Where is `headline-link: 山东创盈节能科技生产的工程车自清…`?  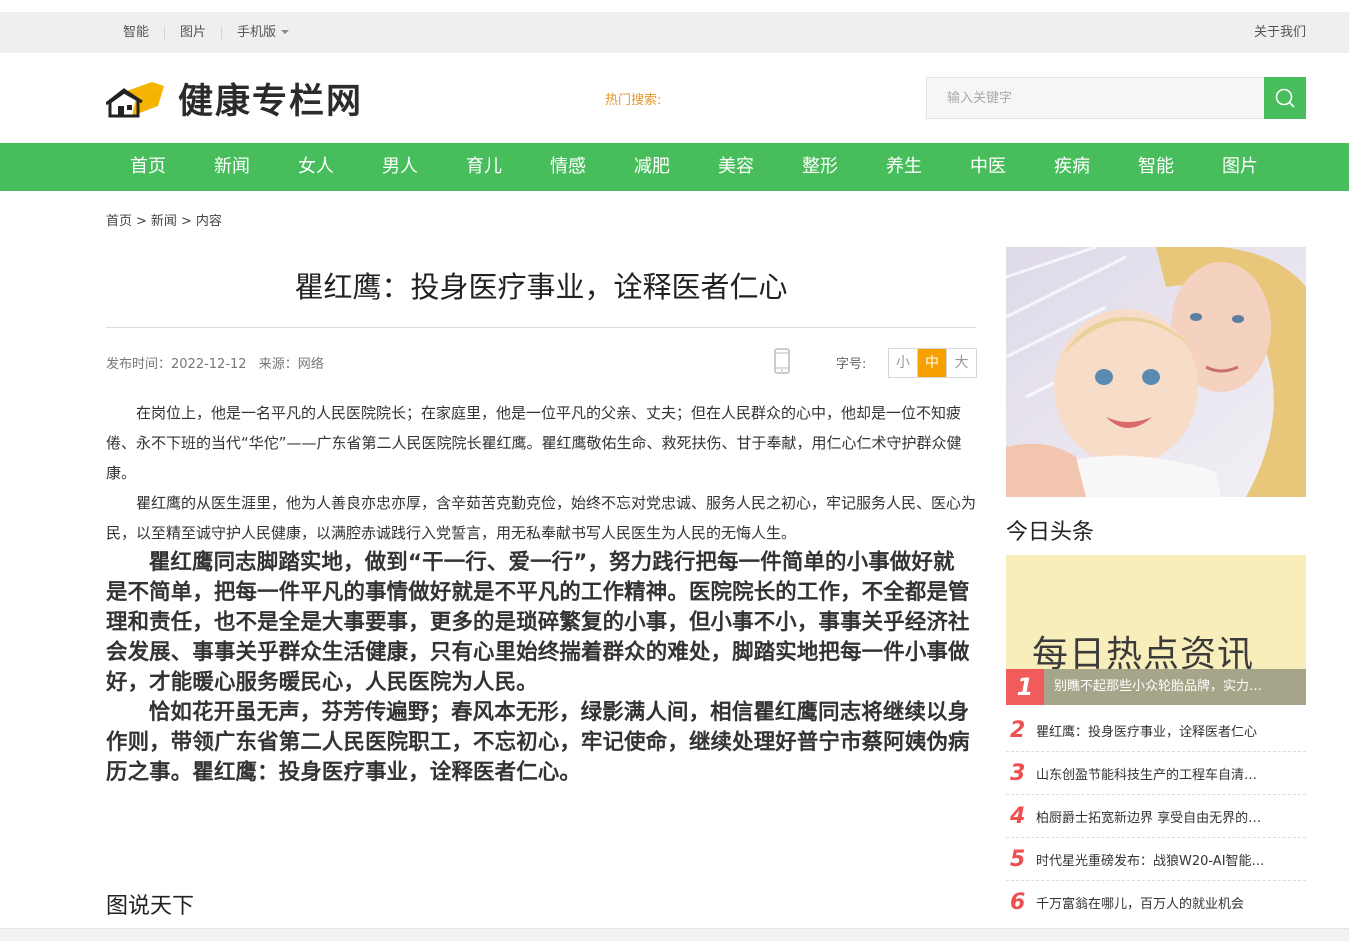 headline-link: 山东创盈节能科技生产的工程车自清… is located at coordinates (1161, 773).